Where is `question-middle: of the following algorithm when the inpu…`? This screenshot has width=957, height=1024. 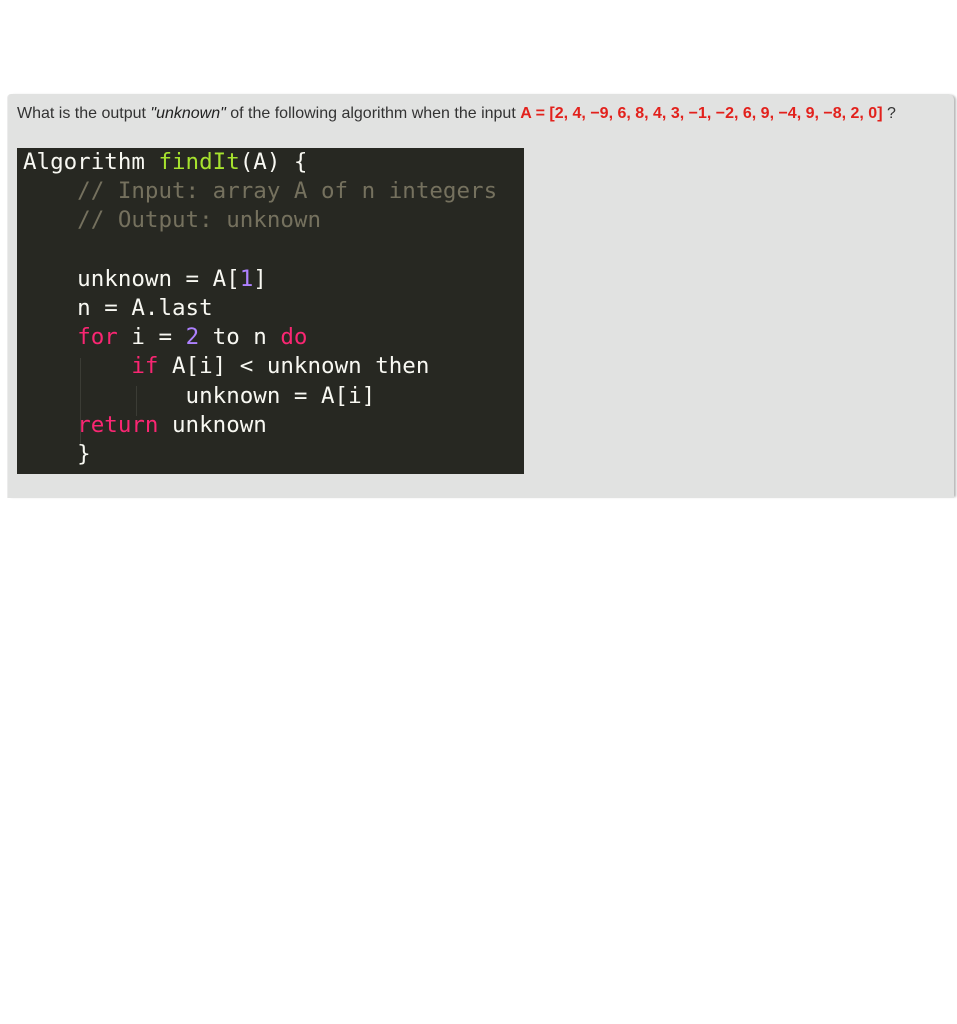 question-middle: of the following algorithm when the inpu… is located at coordinates (373, 113).